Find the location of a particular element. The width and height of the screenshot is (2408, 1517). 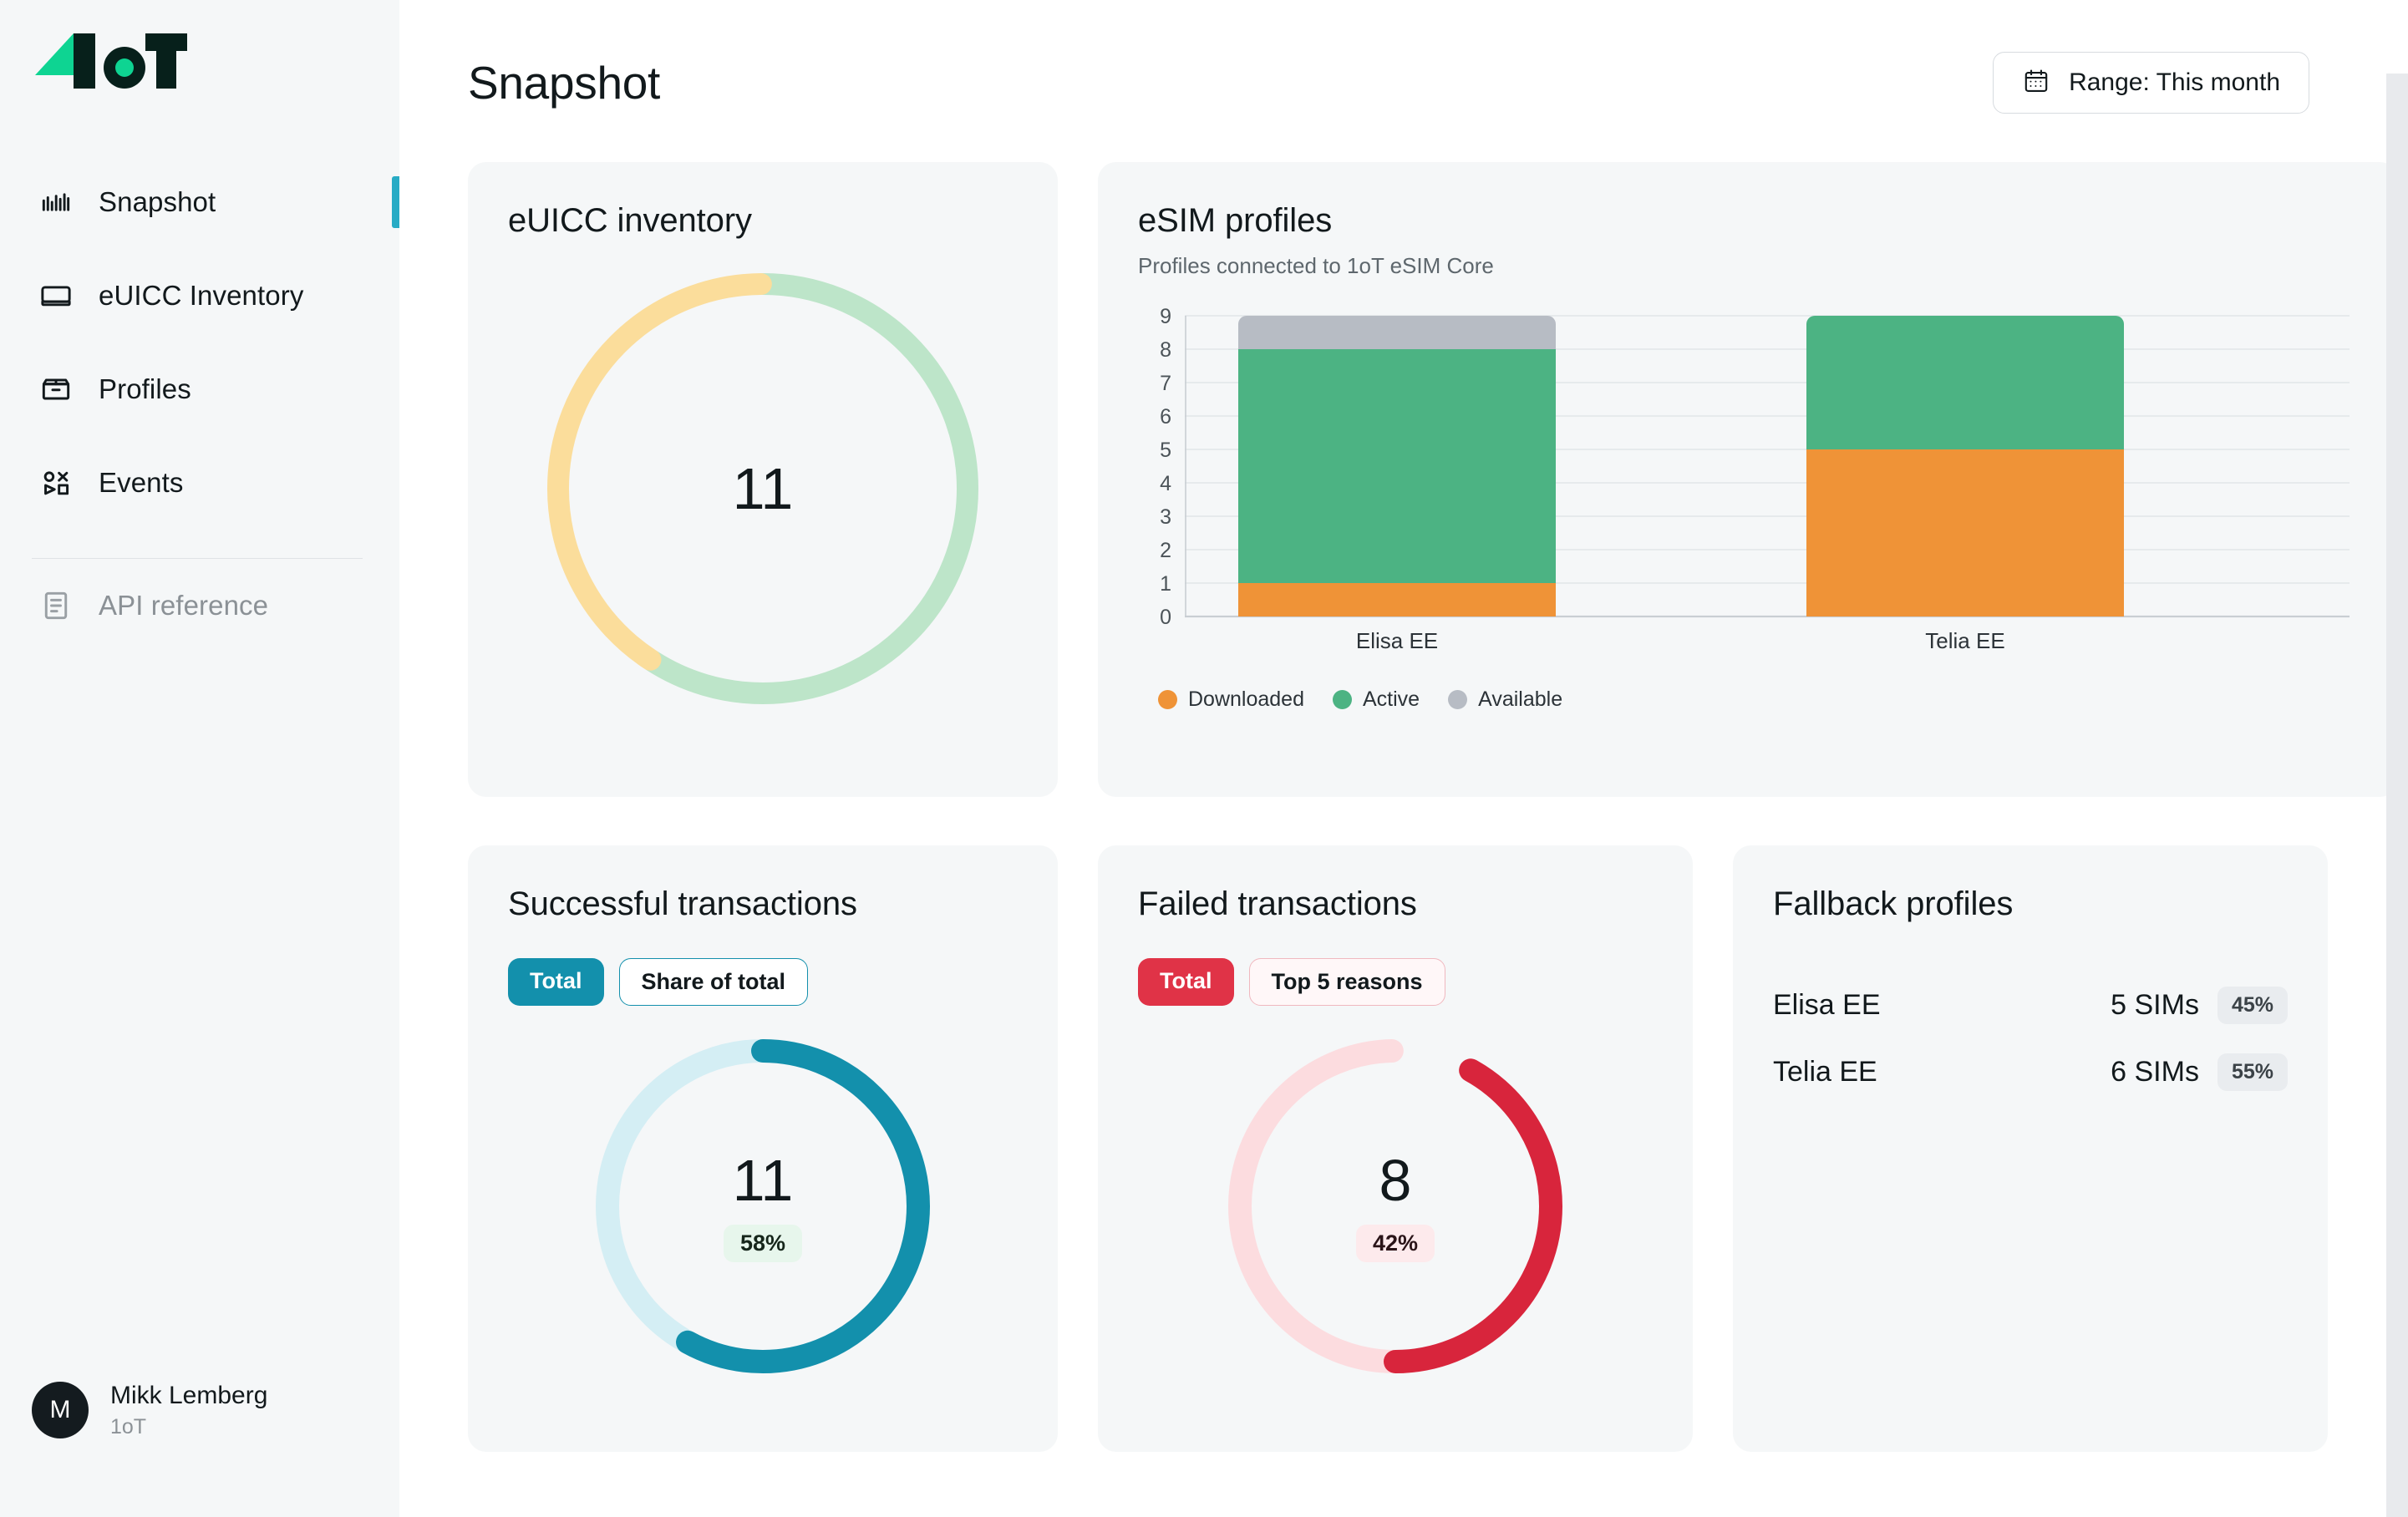

legend-item-available: Available is located at coordinates (1505, 700).